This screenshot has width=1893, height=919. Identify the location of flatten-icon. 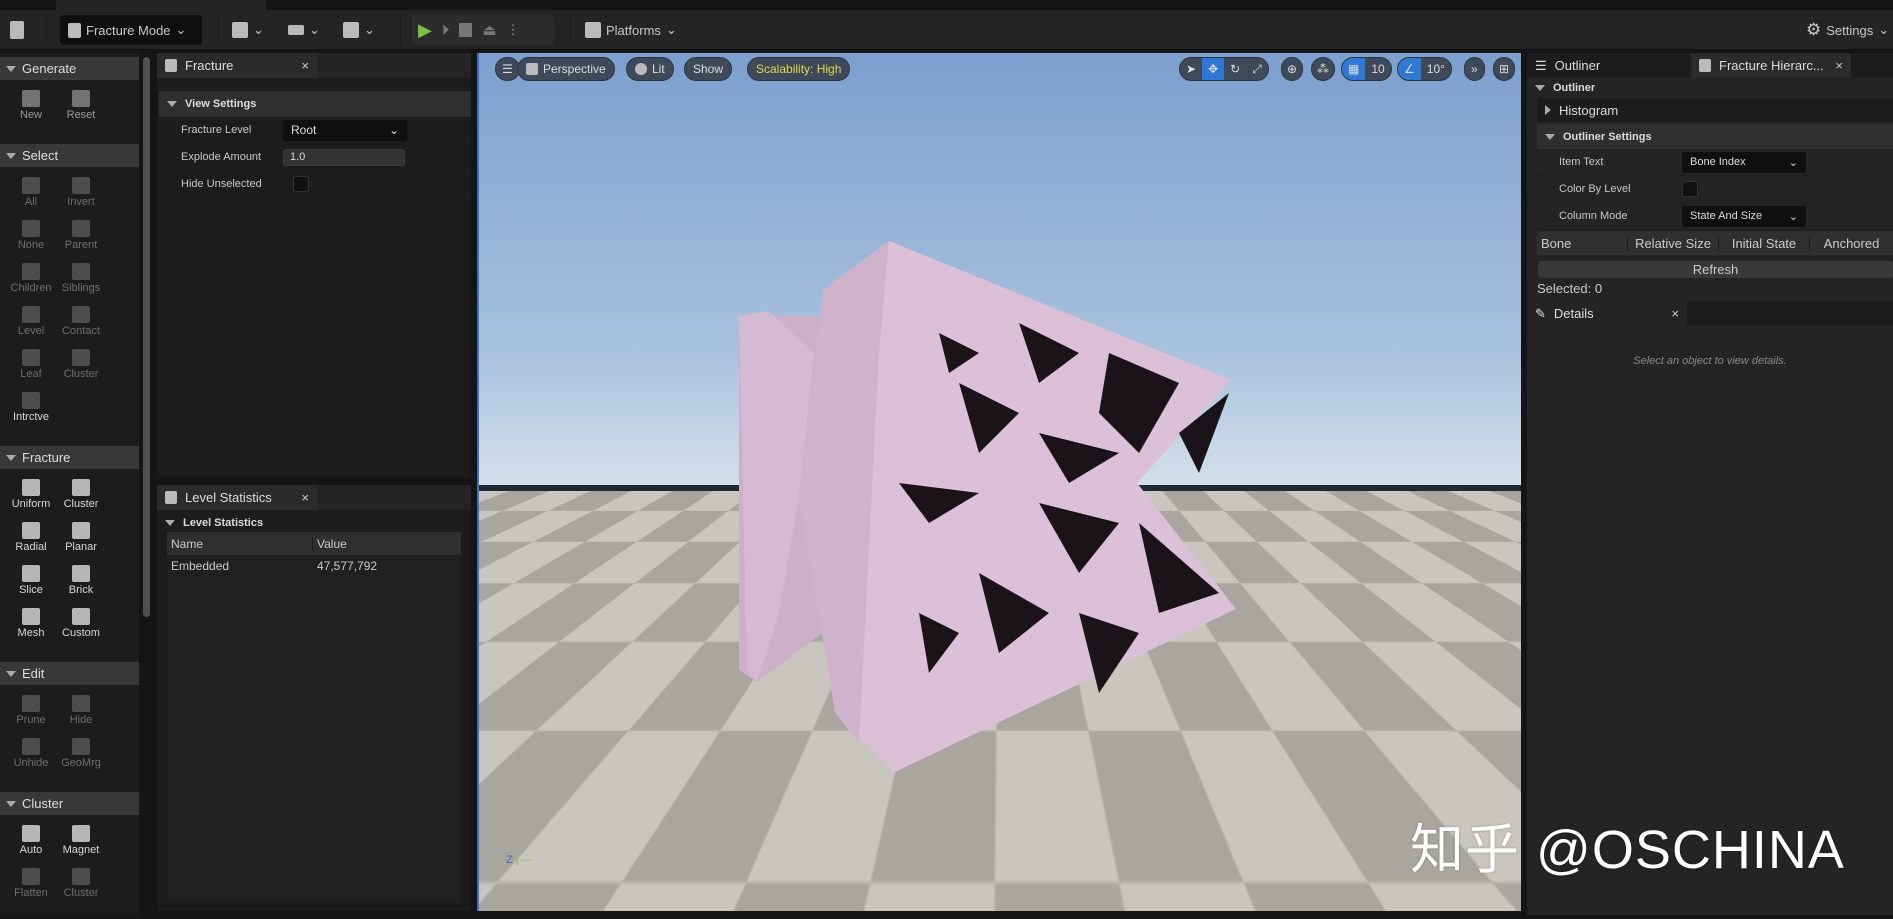
(31, 876).